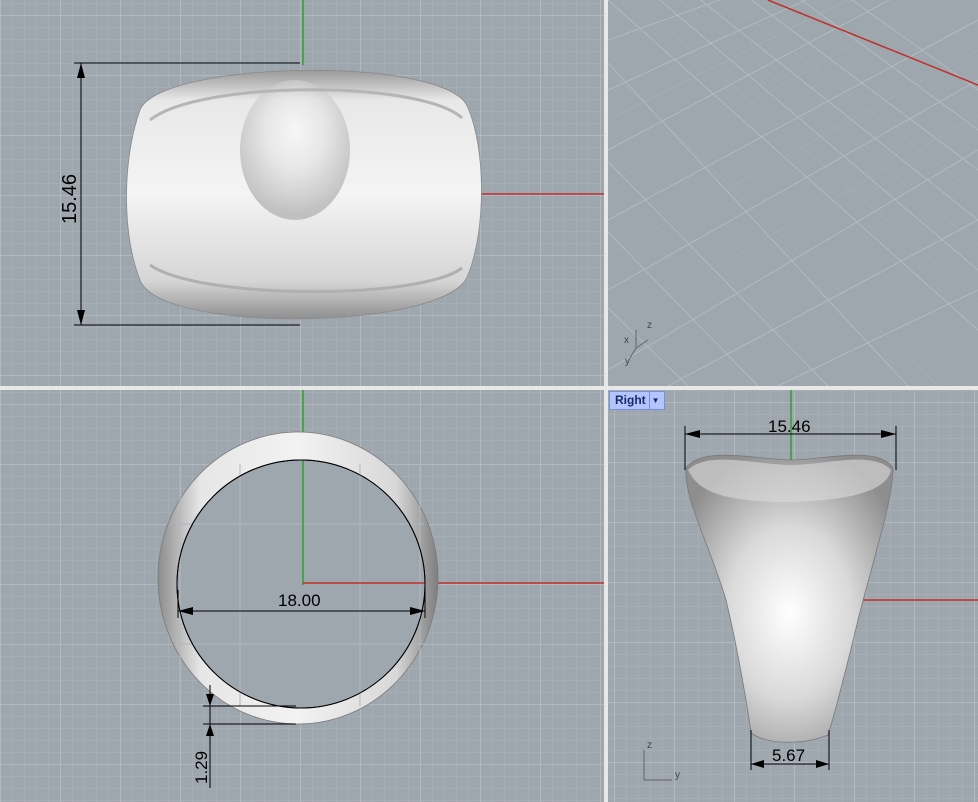 The height and width of the screenshot is (802, 978). I want to click on dim-arrow-bottom-right, so click(822, 764).